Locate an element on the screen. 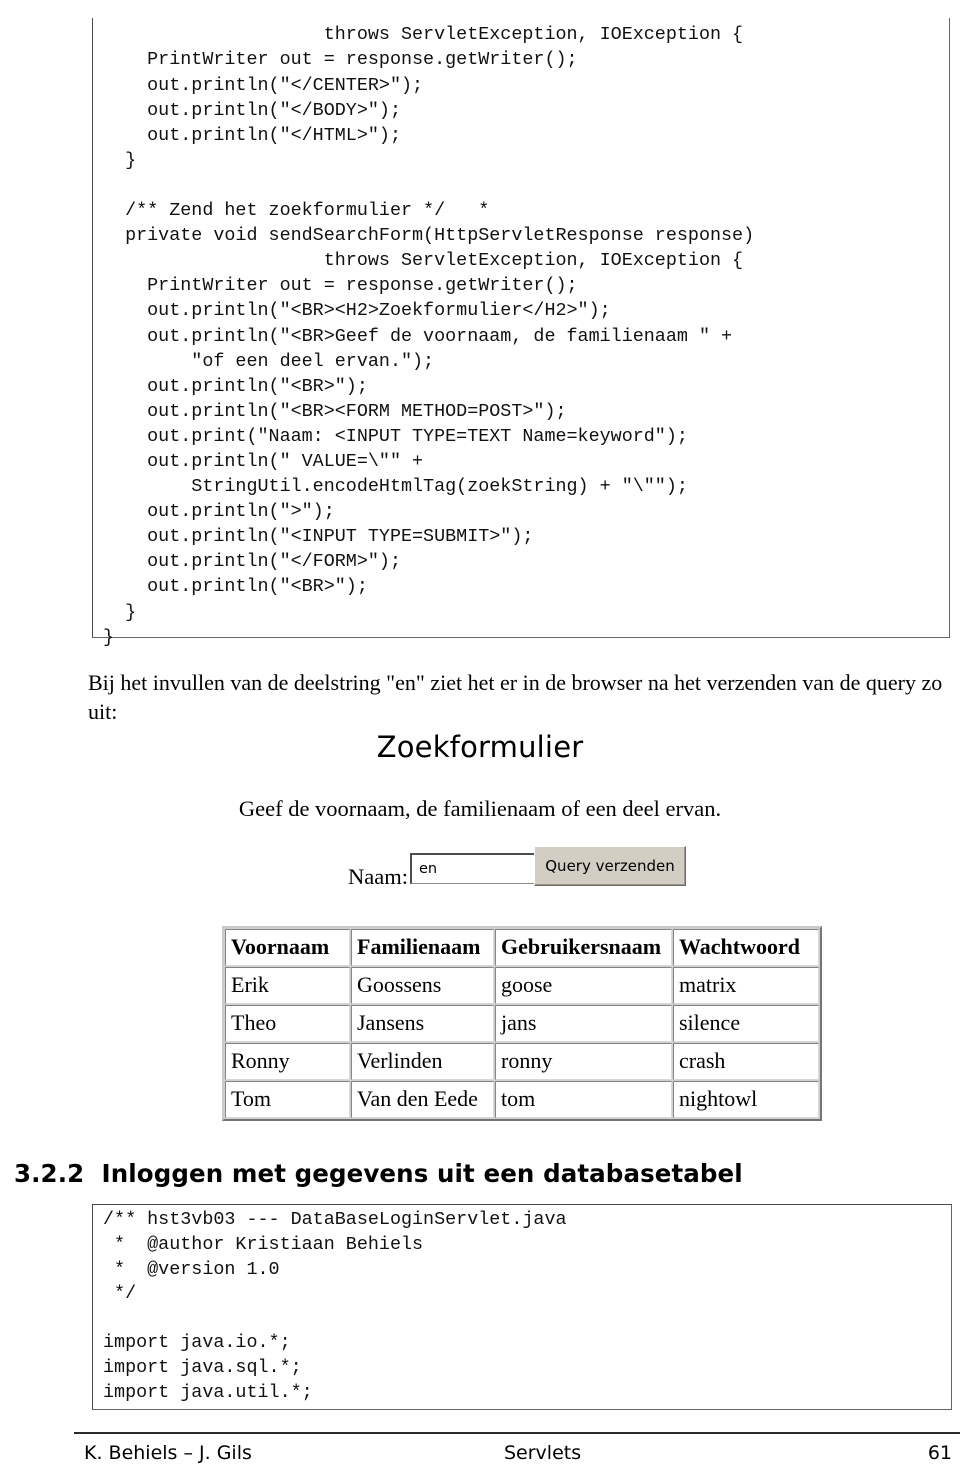 Image resolution: width=960 pixels, height=1466 pixels. table-row: Ronny Verlinden ronny crash is located at coordinates (522, 1061).